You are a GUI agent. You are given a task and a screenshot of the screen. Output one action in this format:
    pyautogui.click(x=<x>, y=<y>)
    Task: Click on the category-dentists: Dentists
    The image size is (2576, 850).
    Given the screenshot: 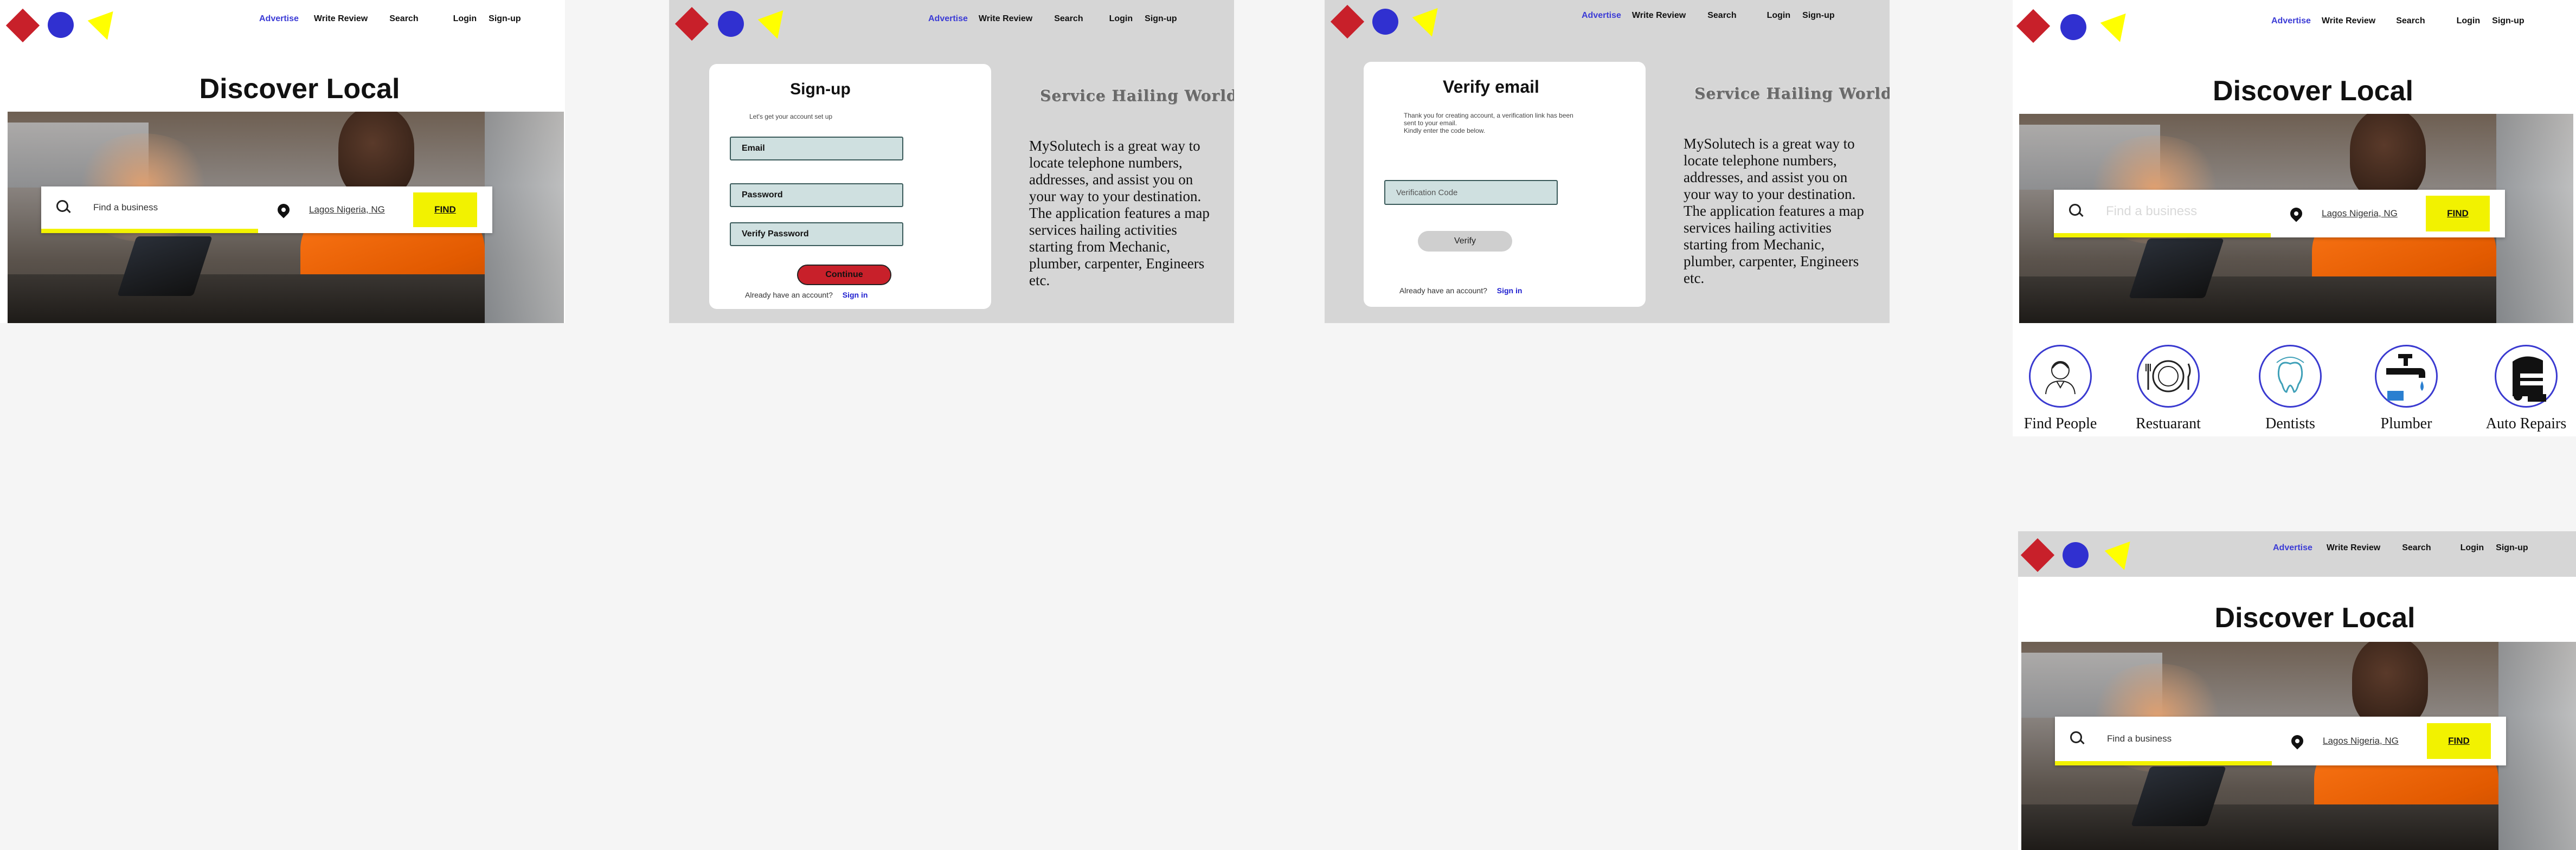 What is the action you would take?
    pyautogui.click(x=2290, y=389)
    